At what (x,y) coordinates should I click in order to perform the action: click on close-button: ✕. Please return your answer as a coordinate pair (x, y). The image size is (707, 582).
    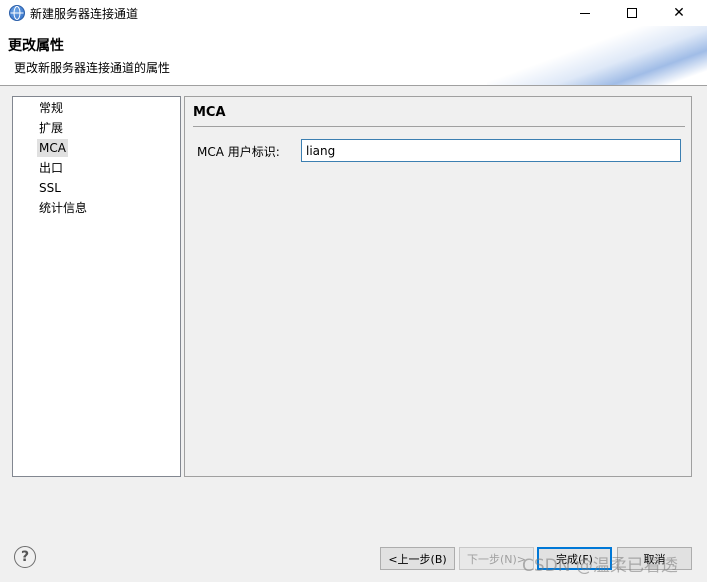
    Looking at the image, I should click on (679, 13).